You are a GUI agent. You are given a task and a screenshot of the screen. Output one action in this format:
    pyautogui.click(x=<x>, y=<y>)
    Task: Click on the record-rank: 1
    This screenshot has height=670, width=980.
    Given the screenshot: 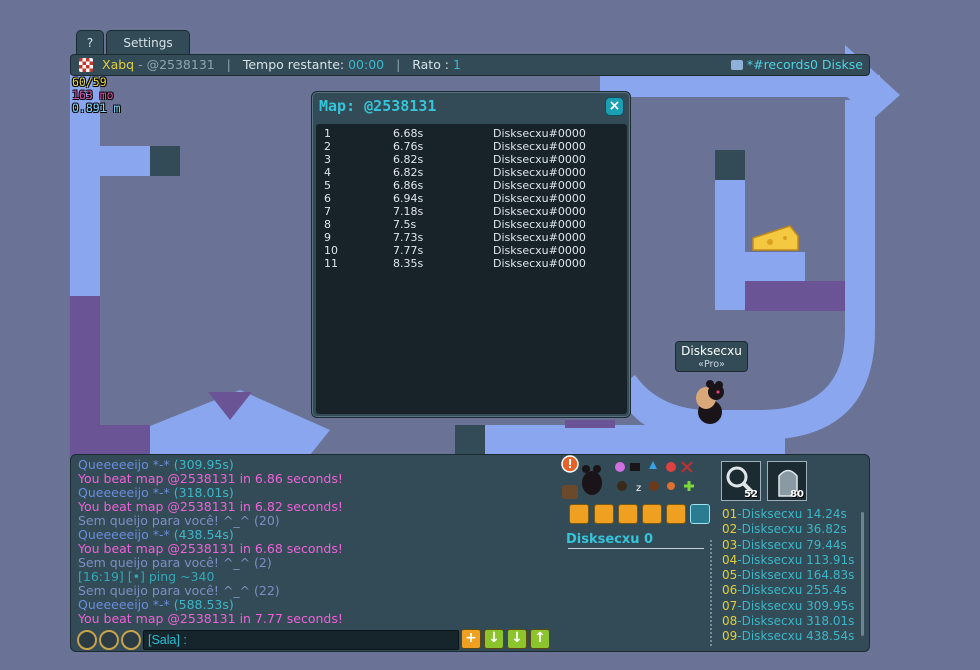 What is the action you would take?
    pyautogui.click(x=327, y=133)
    